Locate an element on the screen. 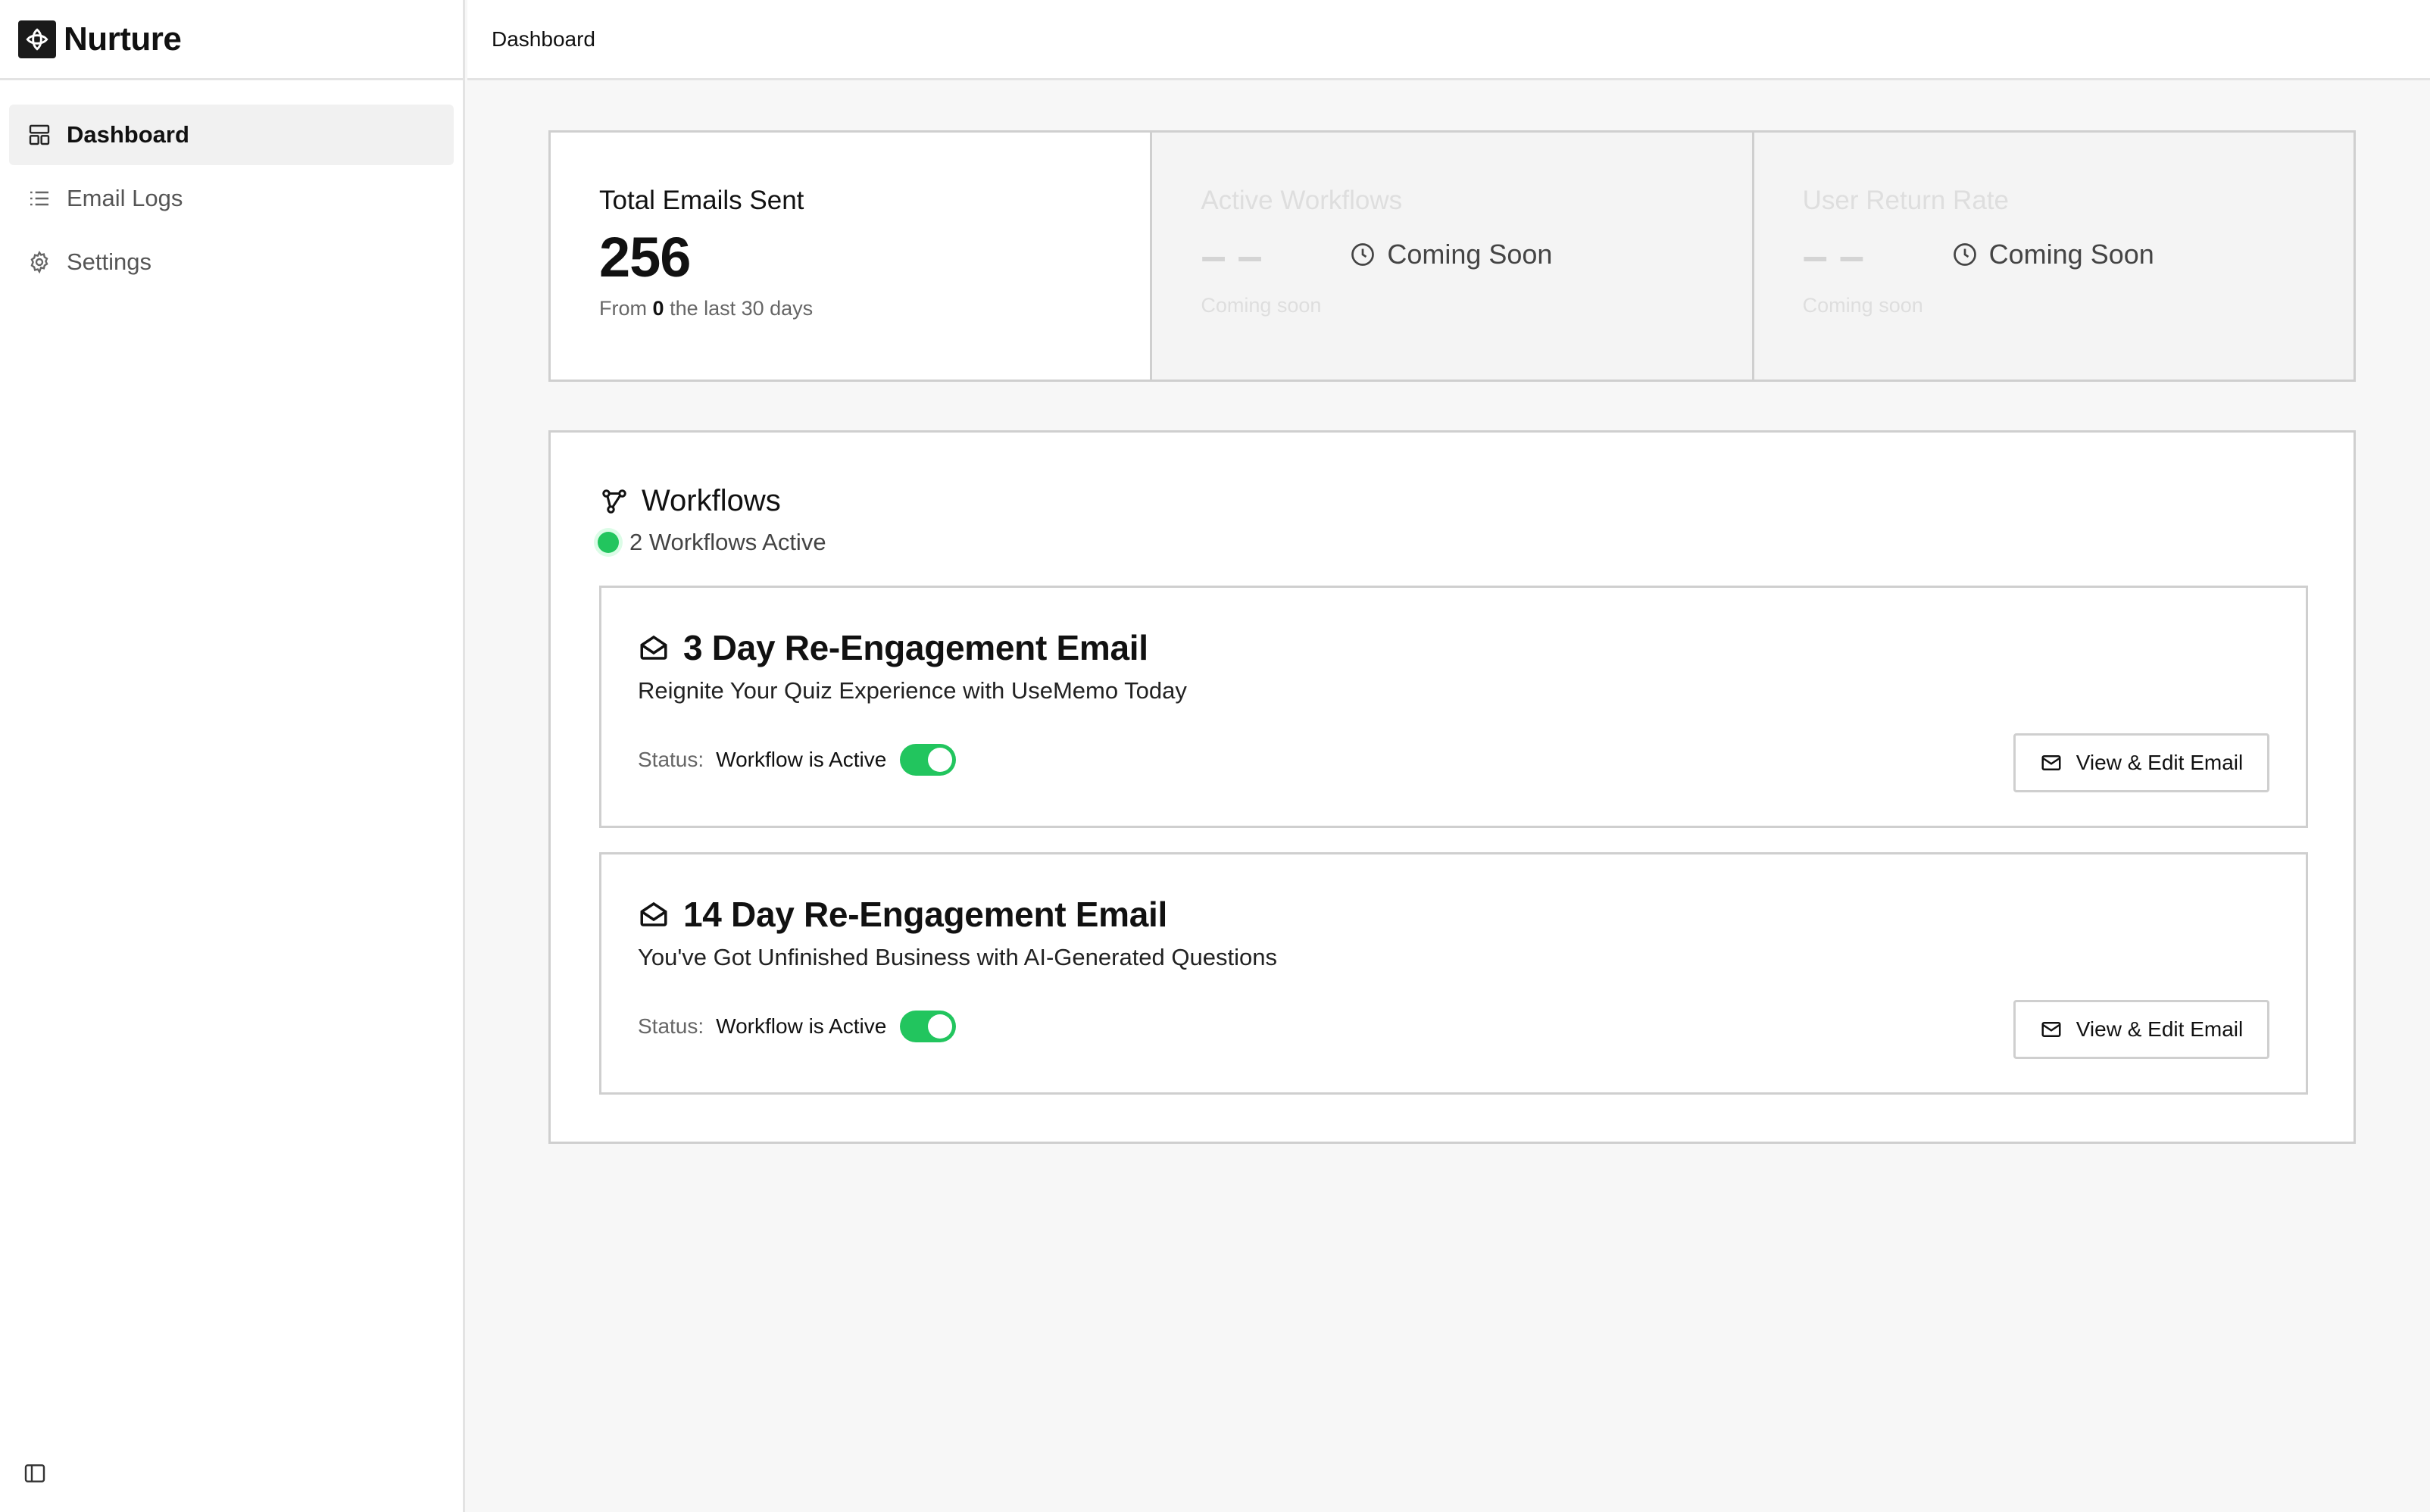 The height and width of the screenshot is (1512, 2430). workflow-title: 3 Day Re-Engagement Email is located at coordinates (915, 647).